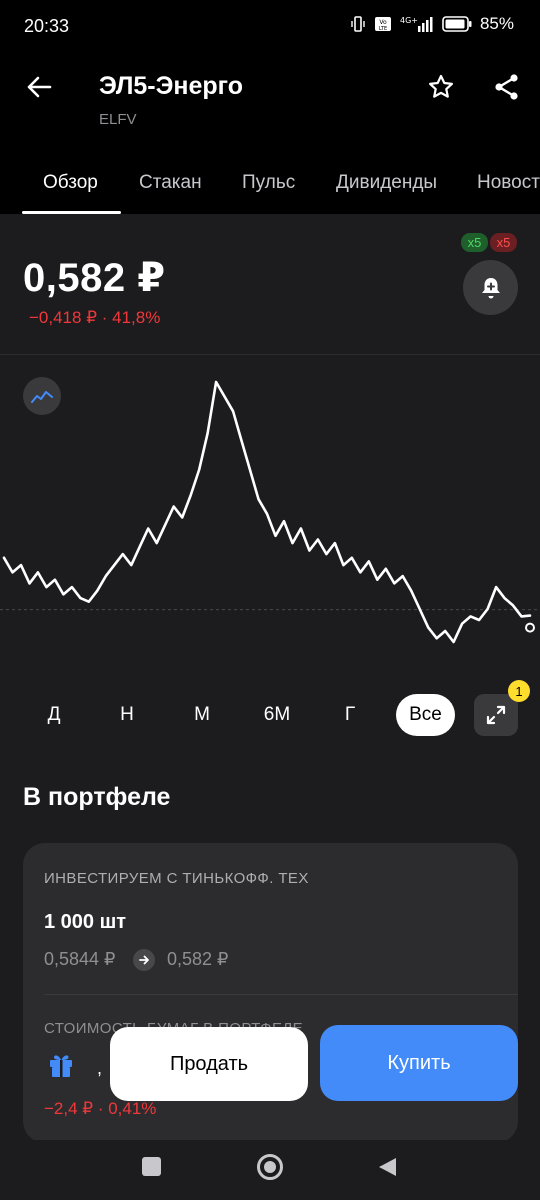  I want to click on fullscreen-chart-button, so click(496, 715).